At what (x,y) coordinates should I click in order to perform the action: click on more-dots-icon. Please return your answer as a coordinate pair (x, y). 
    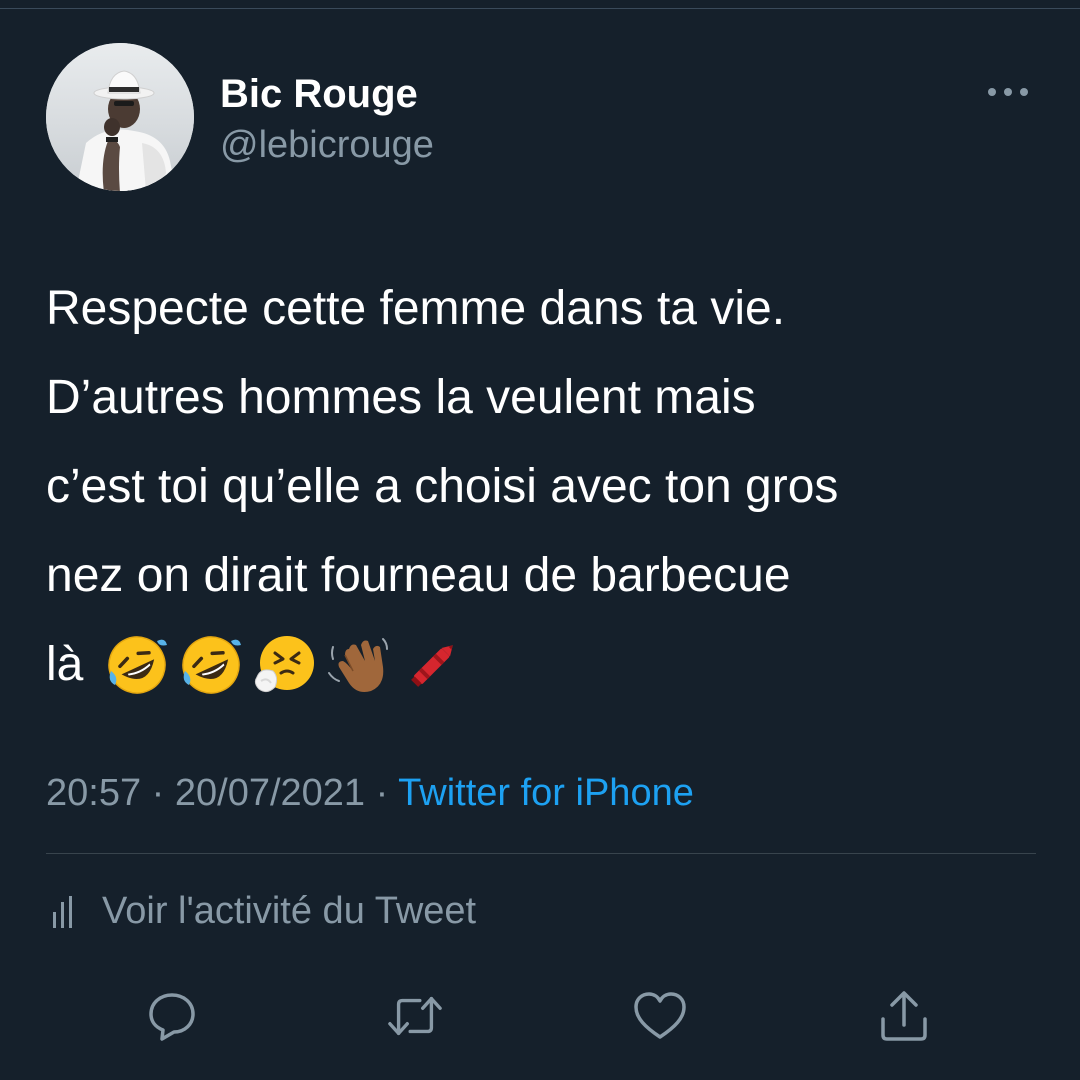
    Looking at the image, I should click on (1008, 92).